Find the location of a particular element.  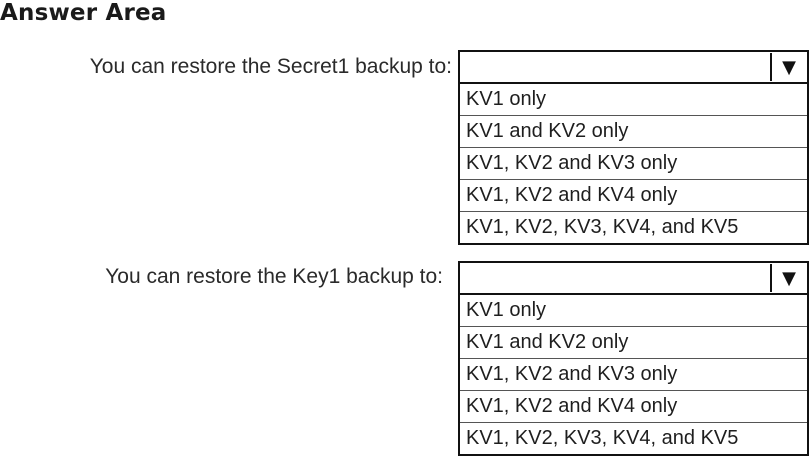

key1-option: KV1, KV2 and KV3 only is located at coordinates (633, 375).